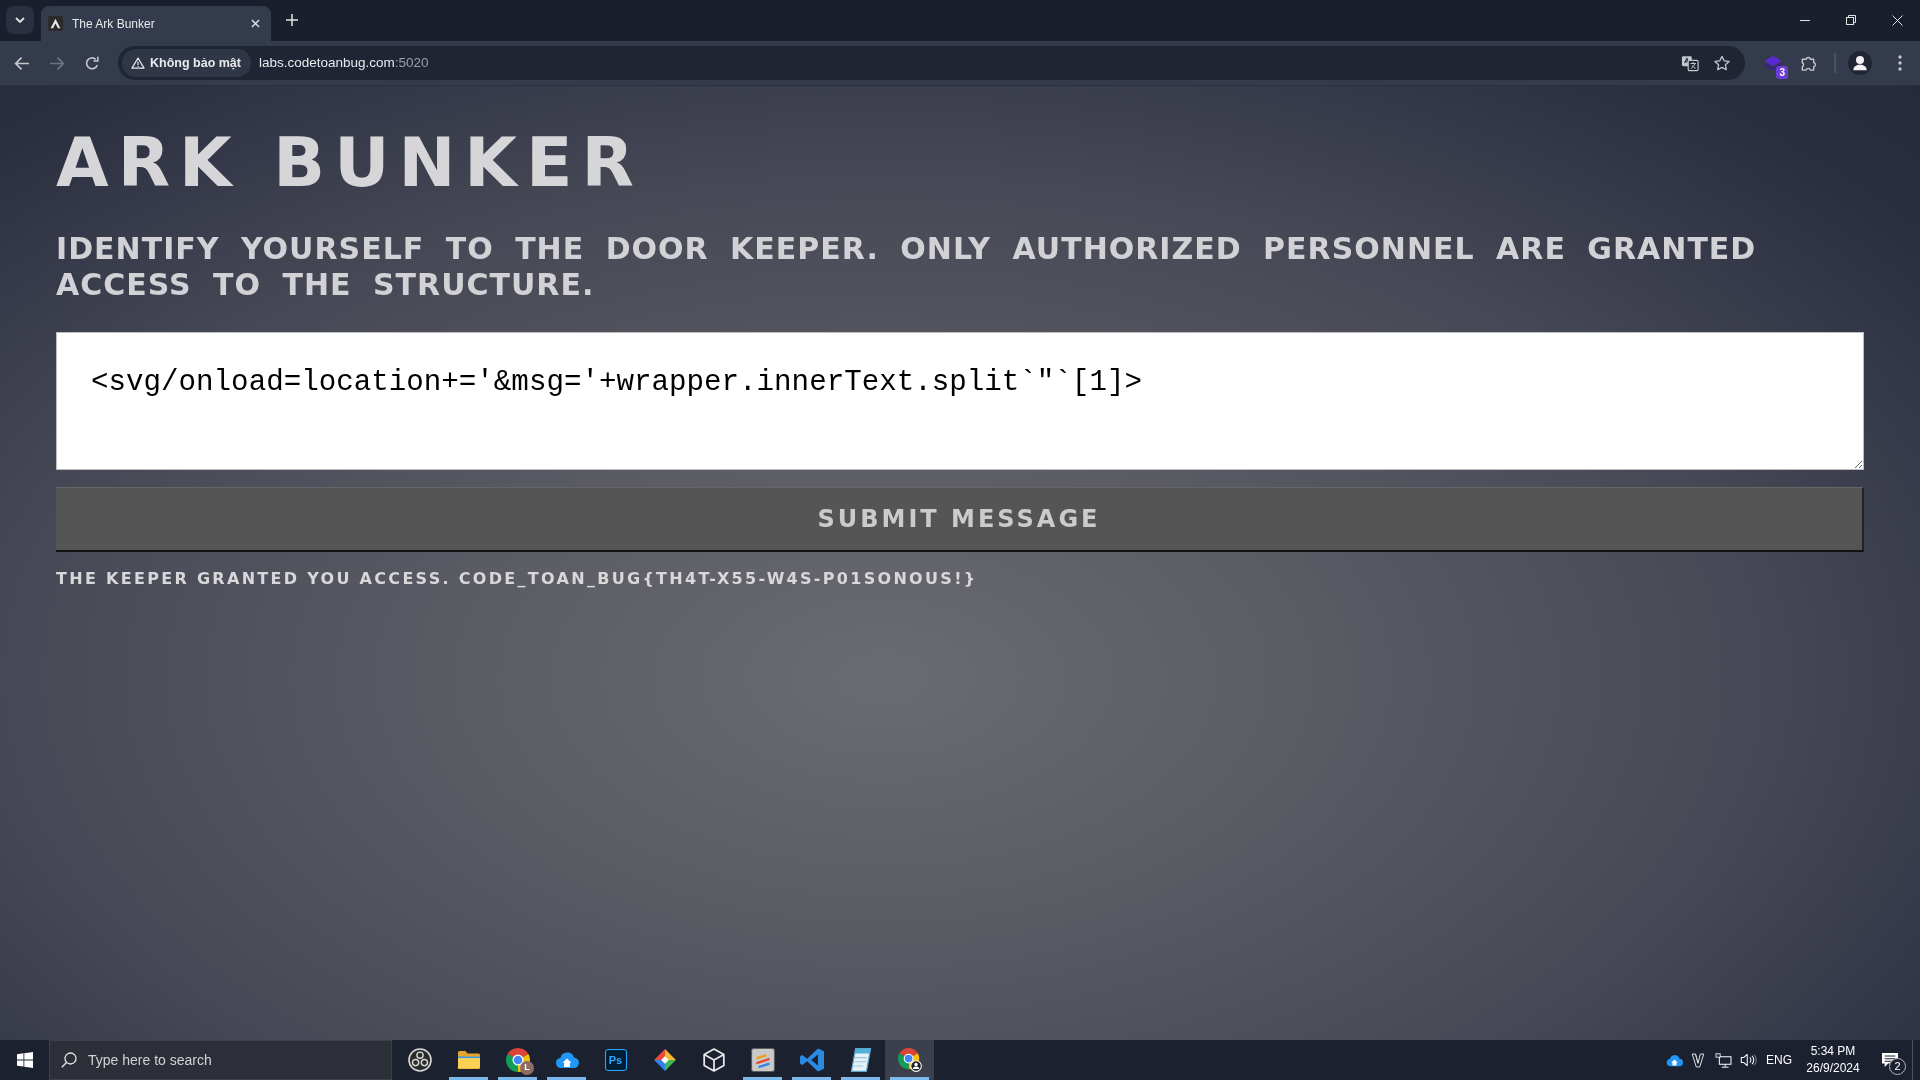  I want to click on language-indicator: ENG, so click(1779, 1060).